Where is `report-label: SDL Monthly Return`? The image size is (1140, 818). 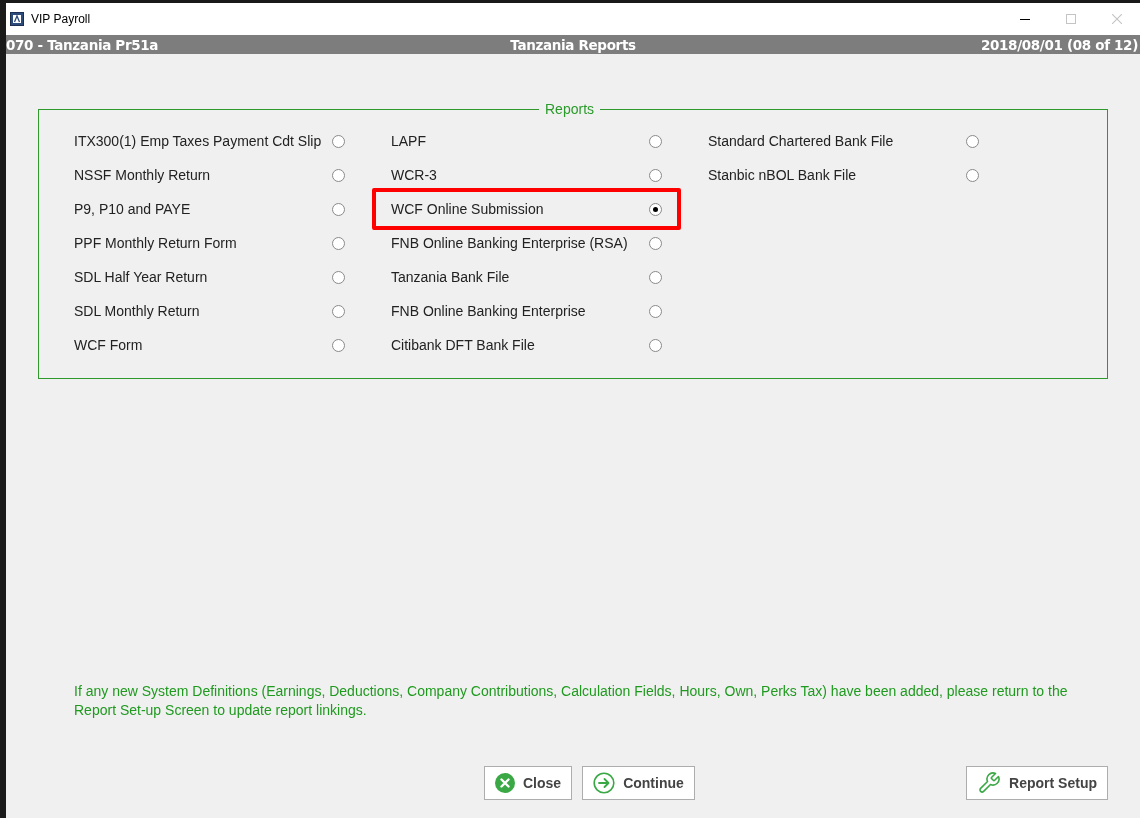
report-label: SDL Monthly Return is located at coordinates (137, 311).